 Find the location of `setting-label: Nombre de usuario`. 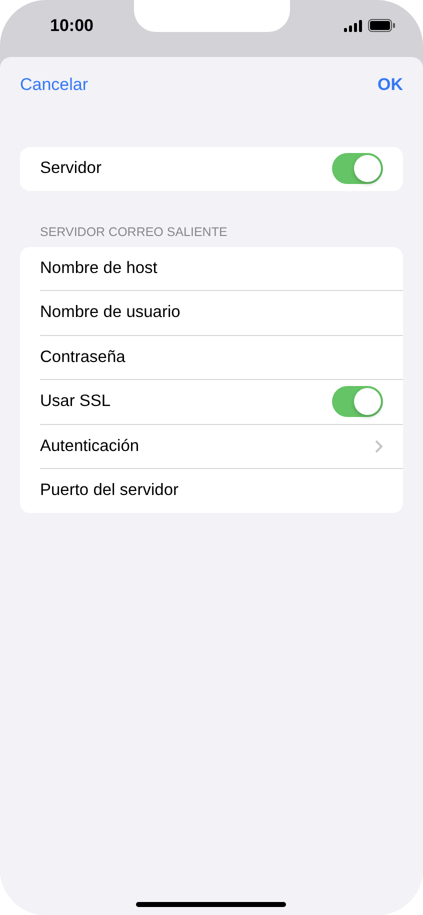

setting-label: Nombre de usuario is located at coordinates (110, 312).